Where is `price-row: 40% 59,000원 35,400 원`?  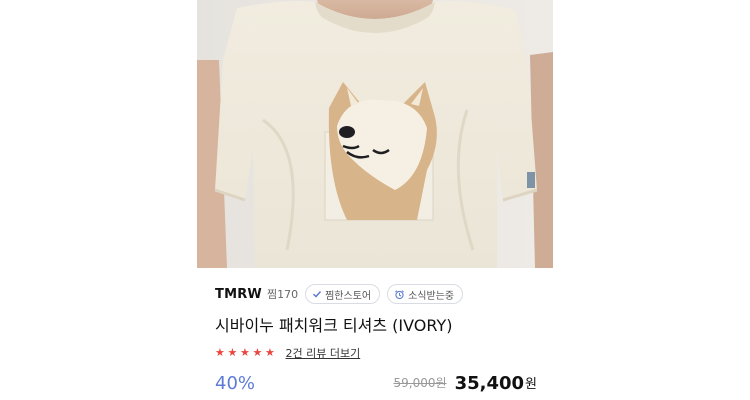
price-row: 40% 59,000원 35,400 원 is located at coordinates (376, 381).